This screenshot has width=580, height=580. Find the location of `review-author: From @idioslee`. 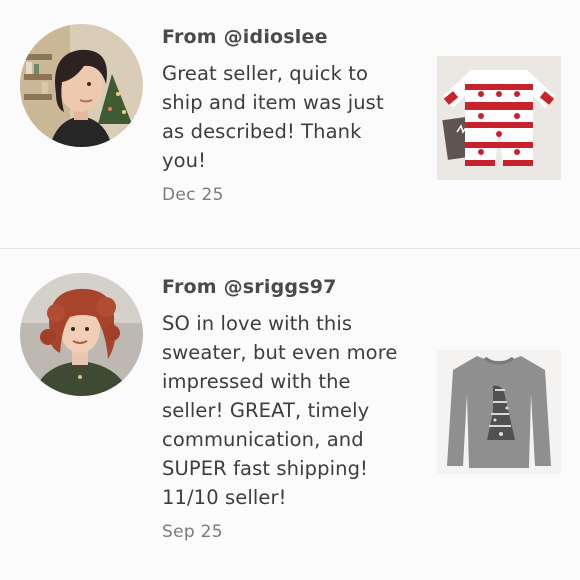

review-author: From @idioslee is located at coordinates (245, 37).